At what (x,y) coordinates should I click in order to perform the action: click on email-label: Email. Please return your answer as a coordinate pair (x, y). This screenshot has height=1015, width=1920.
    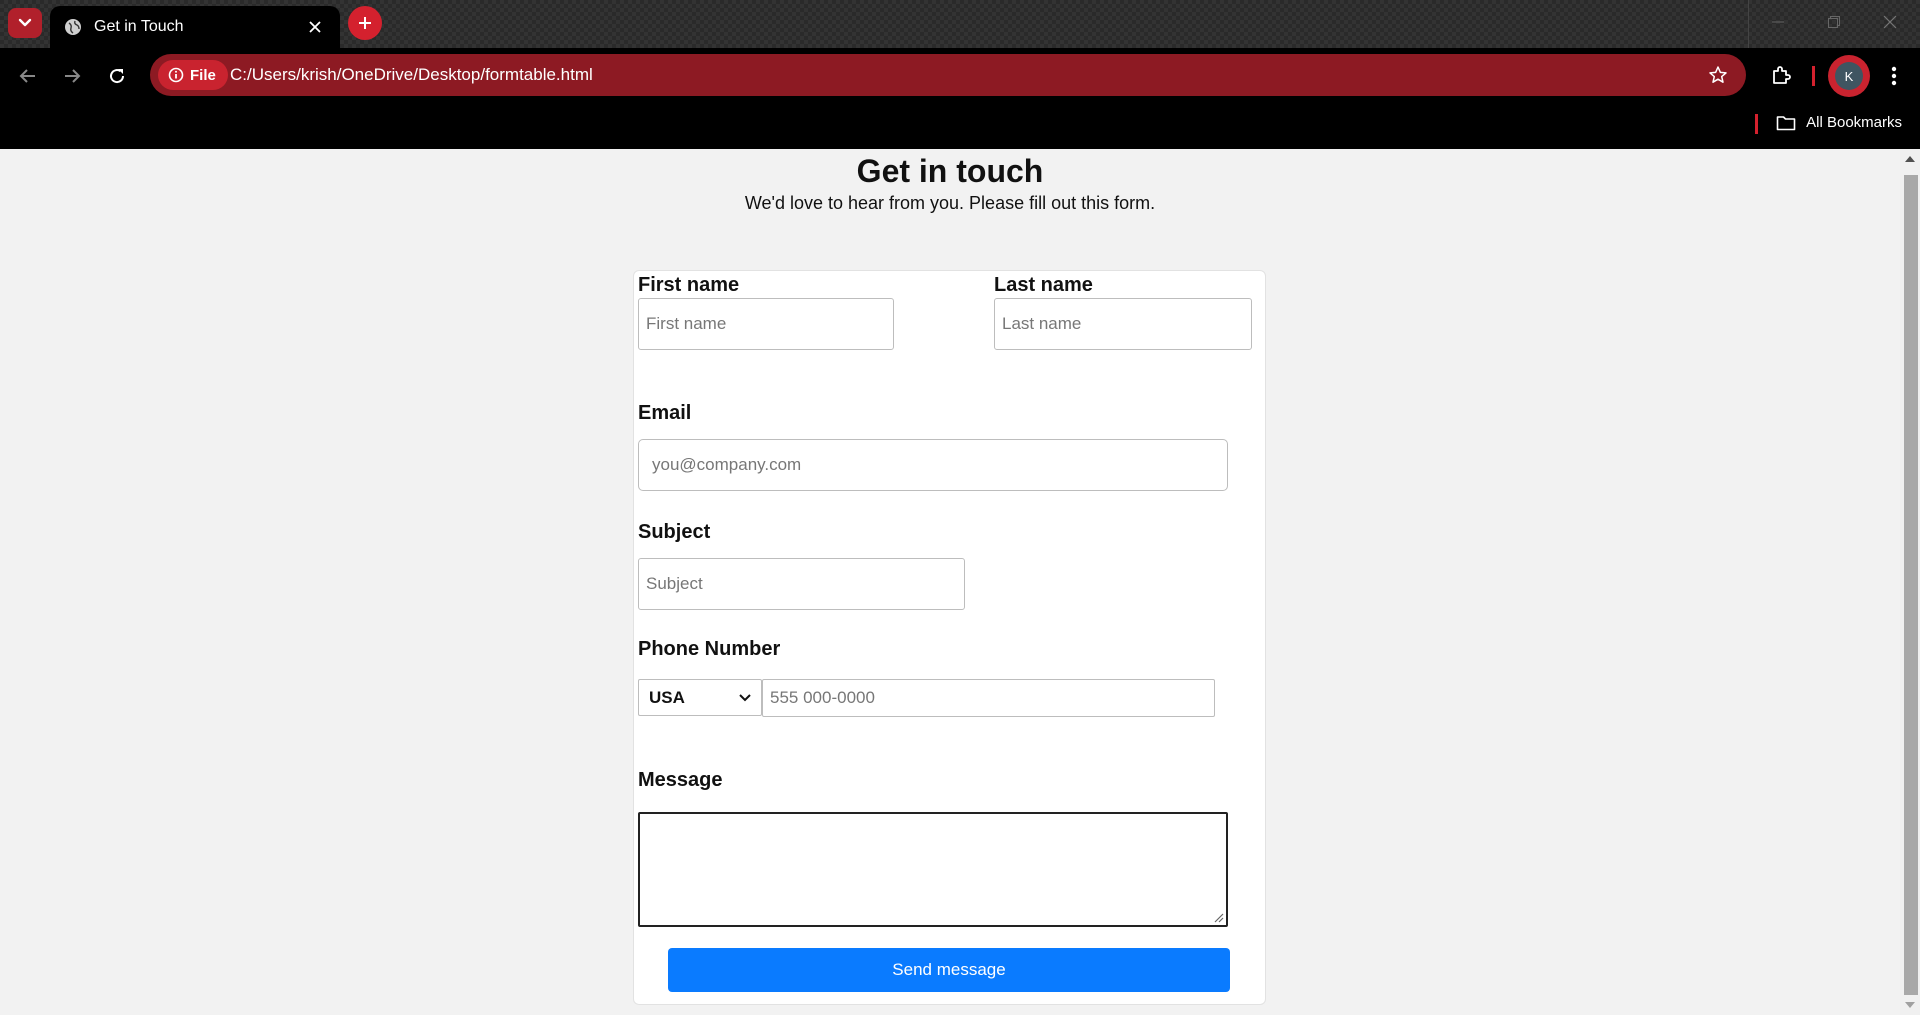
    Looking at the image, I should click on (665, 413).